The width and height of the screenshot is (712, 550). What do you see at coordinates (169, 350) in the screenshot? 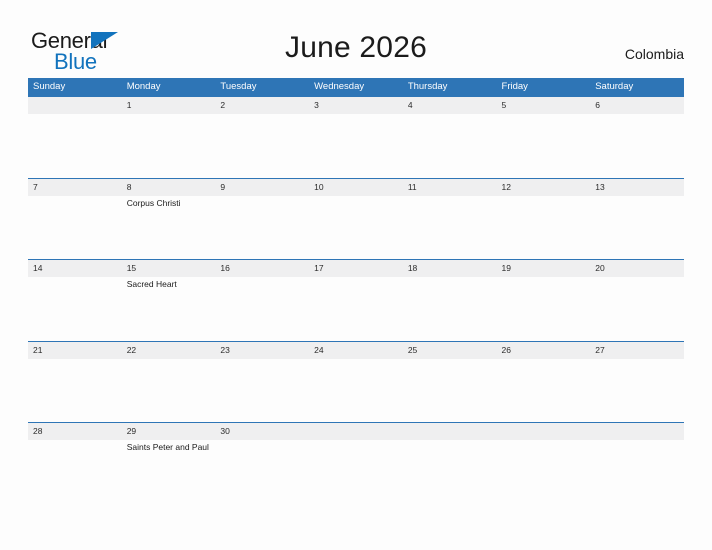
I see `day-number: 22` at bounding box center [169, 350].